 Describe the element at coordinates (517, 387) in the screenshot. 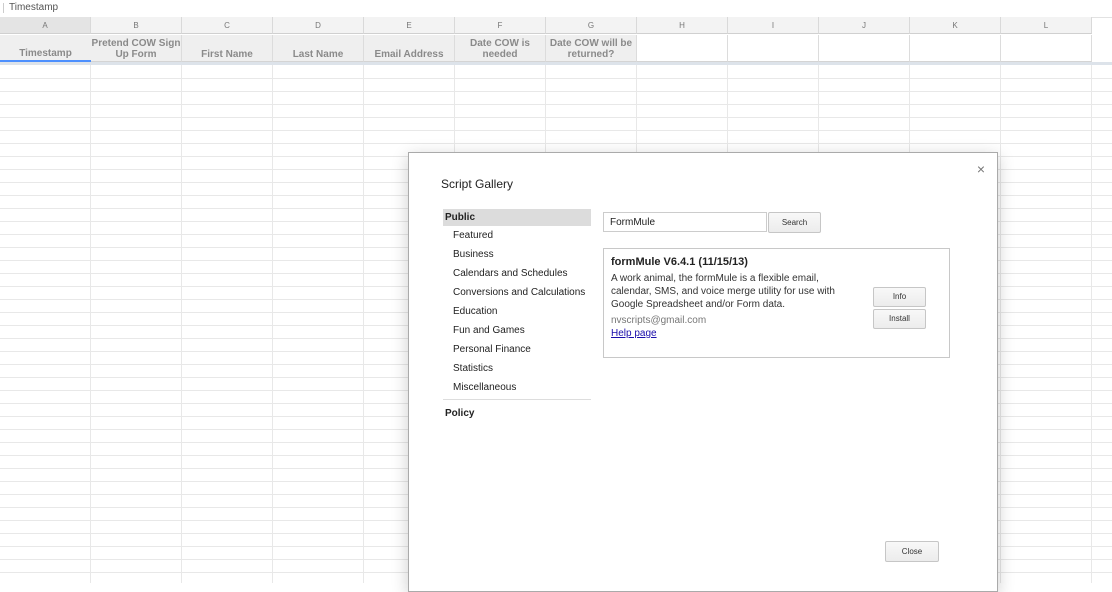

I see `sidebar-item-miscellaneous: Miscellaneous` at that location.